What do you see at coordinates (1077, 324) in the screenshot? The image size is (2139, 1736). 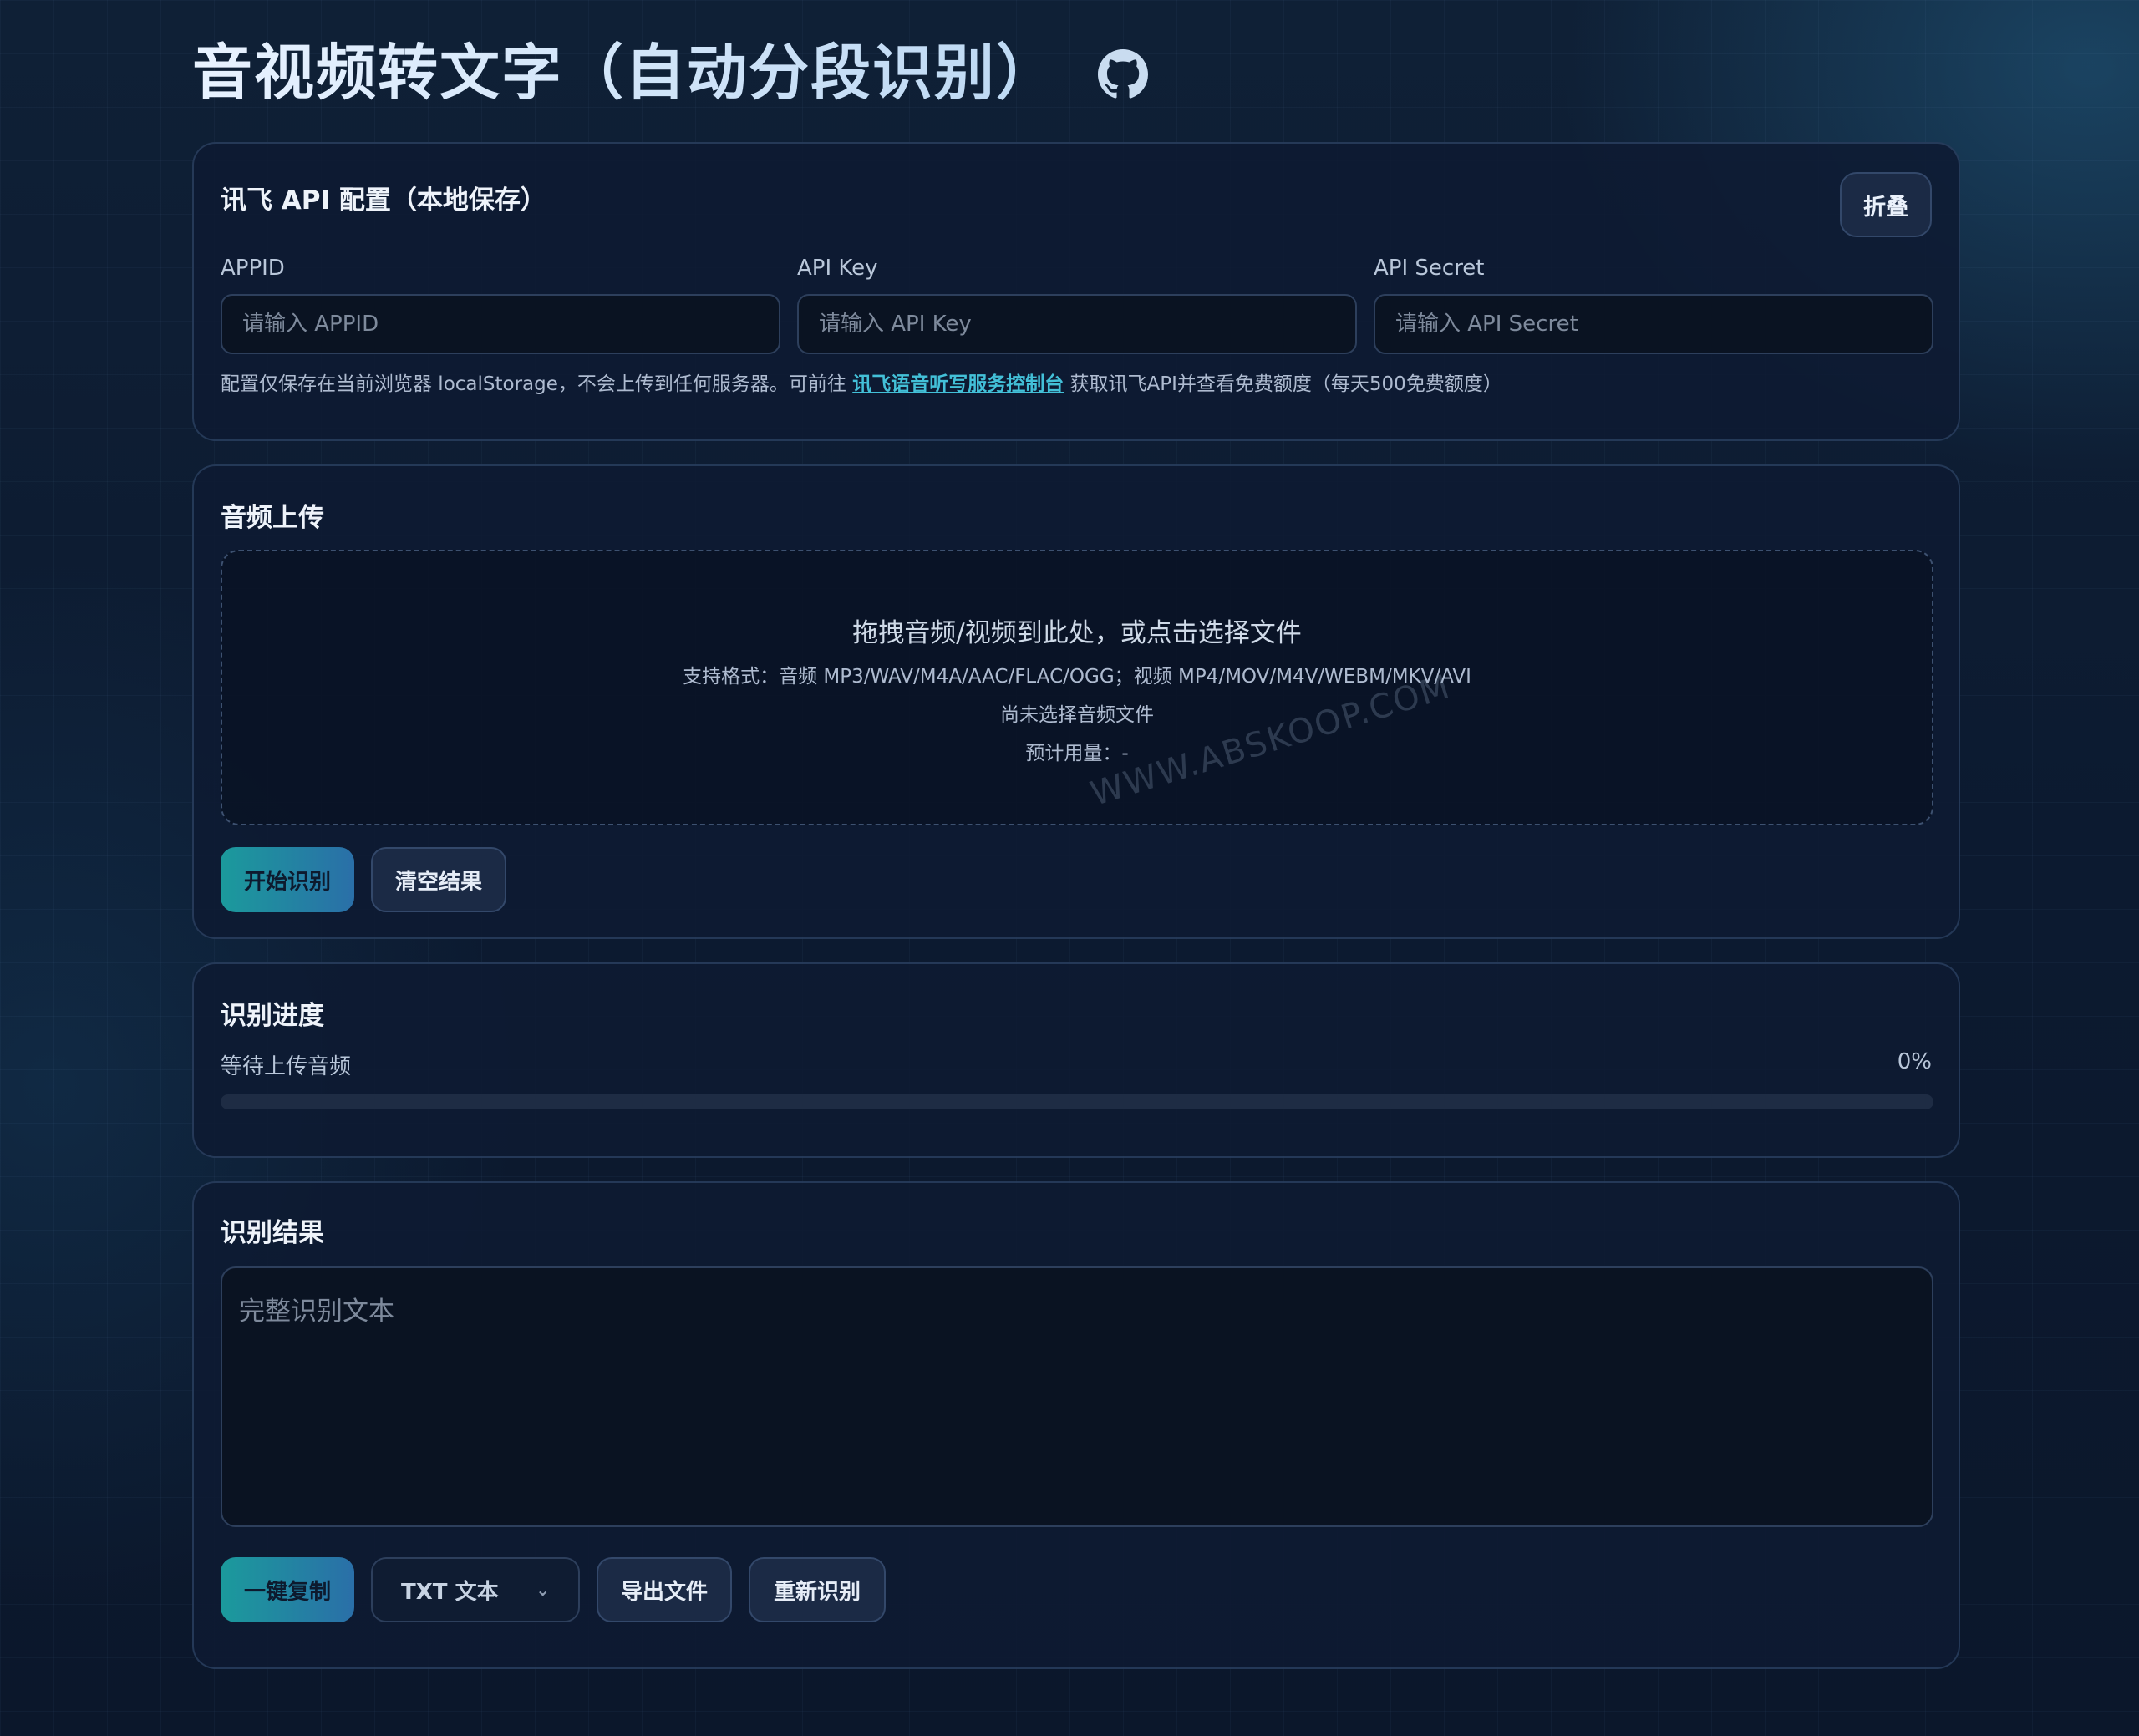 I see `api-key-input` at bounding box center [1077, 324].